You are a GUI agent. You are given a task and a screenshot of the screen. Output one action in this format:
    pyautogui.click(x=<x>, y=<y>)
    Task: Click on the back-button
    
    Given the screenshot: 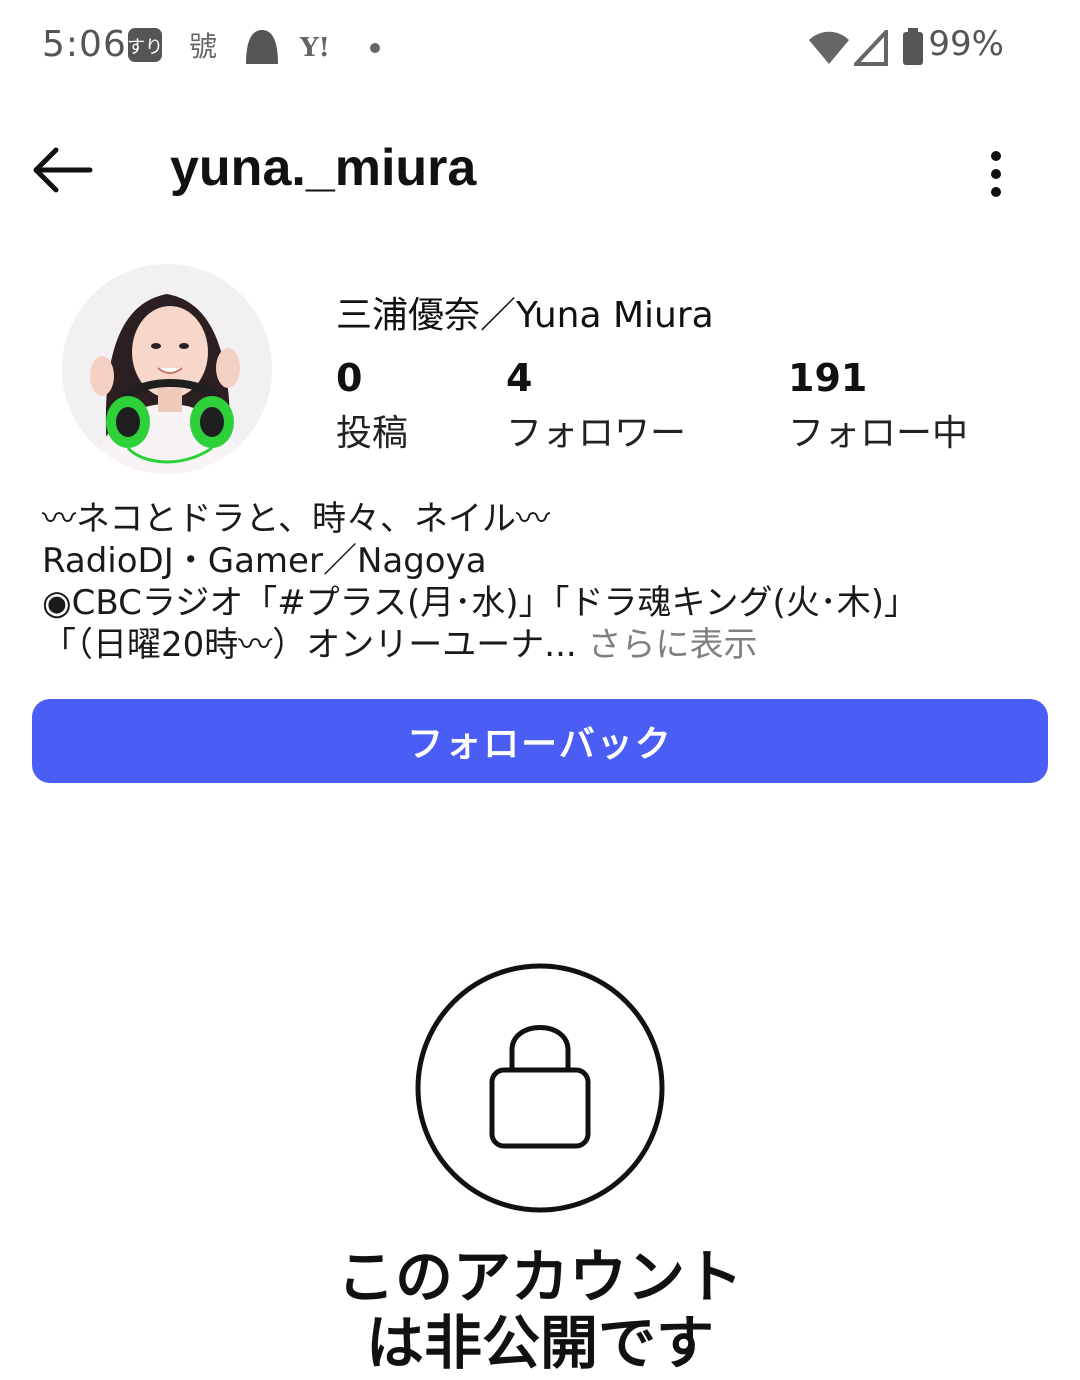 What is the action you would take?
    pyautogui.click(x=63, y=170)
    